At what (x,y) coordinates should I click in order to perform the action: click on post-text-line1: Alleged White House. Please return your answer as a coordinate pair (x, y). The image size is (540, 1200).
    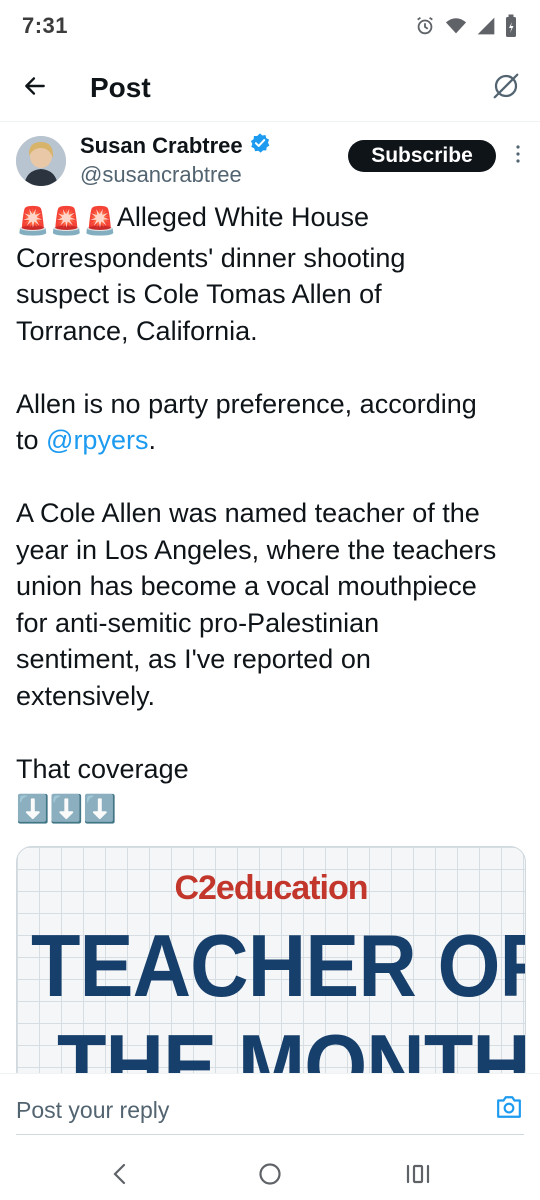
    Looking at the image, I should click on (243, 217).